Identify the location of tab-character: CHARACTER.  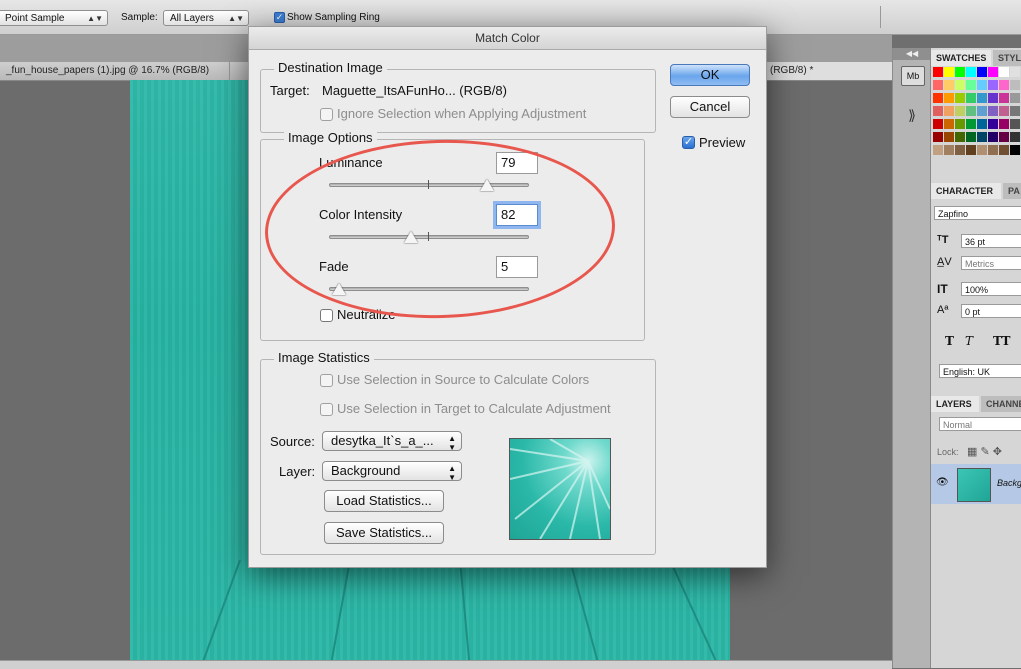
(966, 191).